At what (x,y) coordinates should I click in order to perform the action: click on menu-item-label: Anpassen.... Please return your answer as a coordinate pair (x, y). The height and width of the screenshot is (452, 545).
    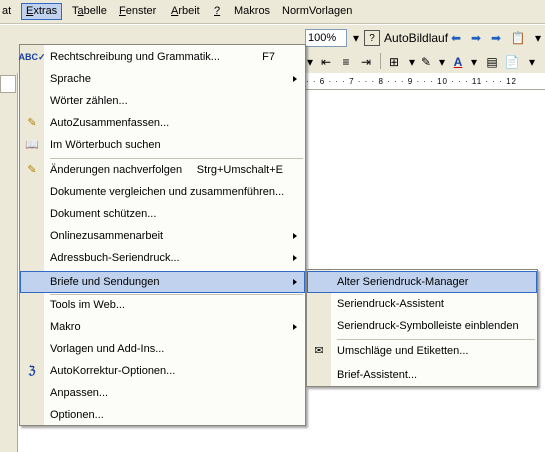
    Looking at the image, I should click on (79, 393).